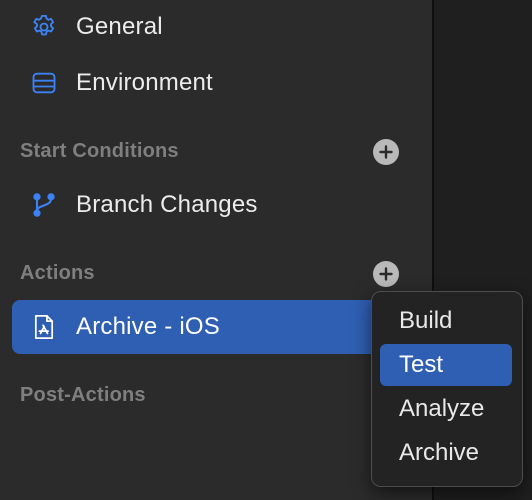  What do you see at coordinates (446, 365) in the screenshot?
I see `menu-item-test: Test` at bounding box center [446, 365].